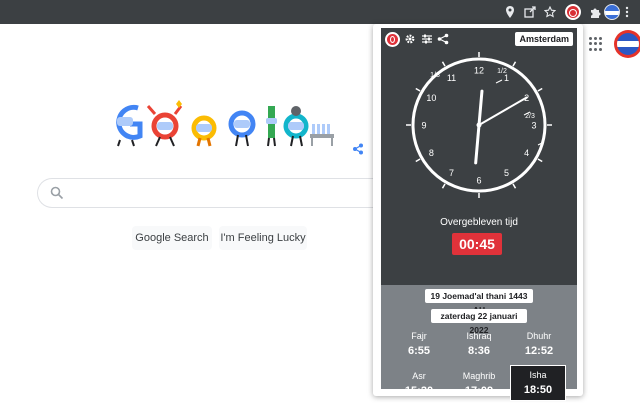 This screenshot has width=640, height=403. I want to click on search-icon, so click(57, 193).